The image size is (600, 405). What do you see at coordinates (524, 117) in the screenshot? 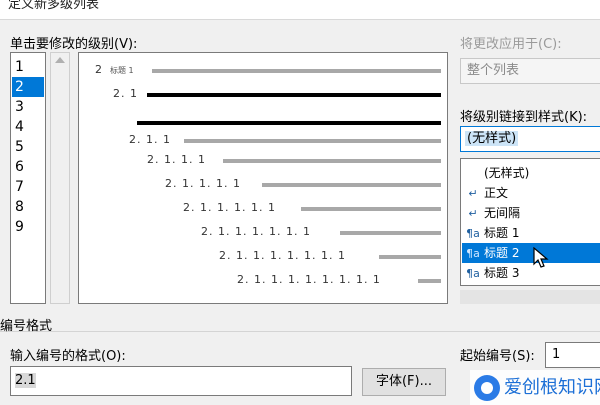
I see `link-style-label: 将级别链接到样式(K):` at bounding box center [524, 117].